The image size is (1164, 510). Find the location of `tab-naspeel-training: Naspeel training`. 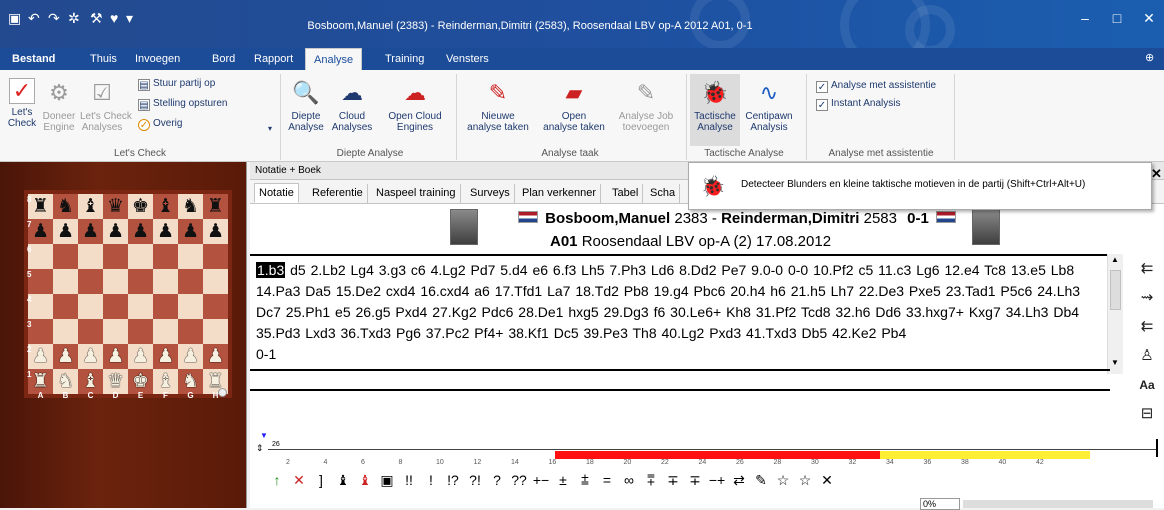

tab-naspeel-training: Naspeel training is located at coordinates (416, 194).